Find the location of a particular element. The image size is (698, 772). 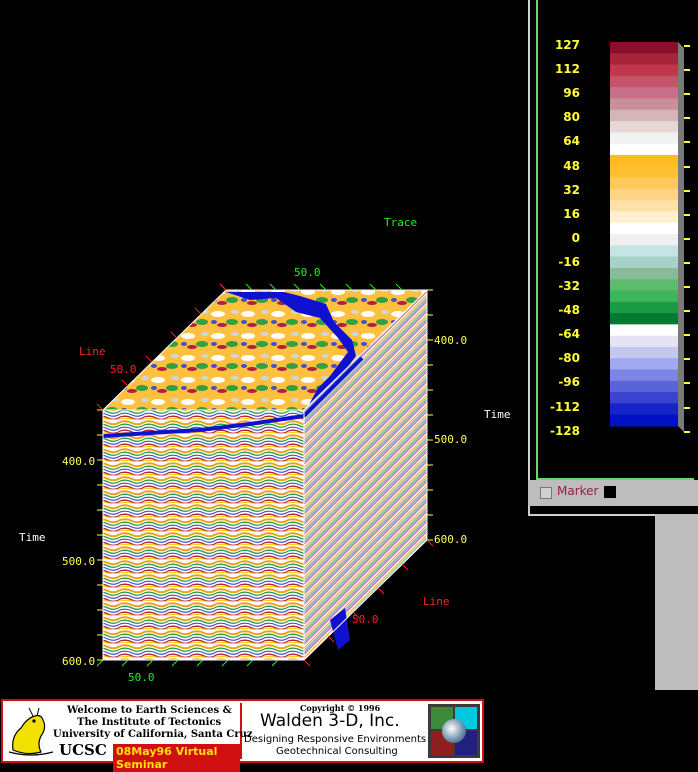

marker-checkbox is located at coordinates (546, 493).